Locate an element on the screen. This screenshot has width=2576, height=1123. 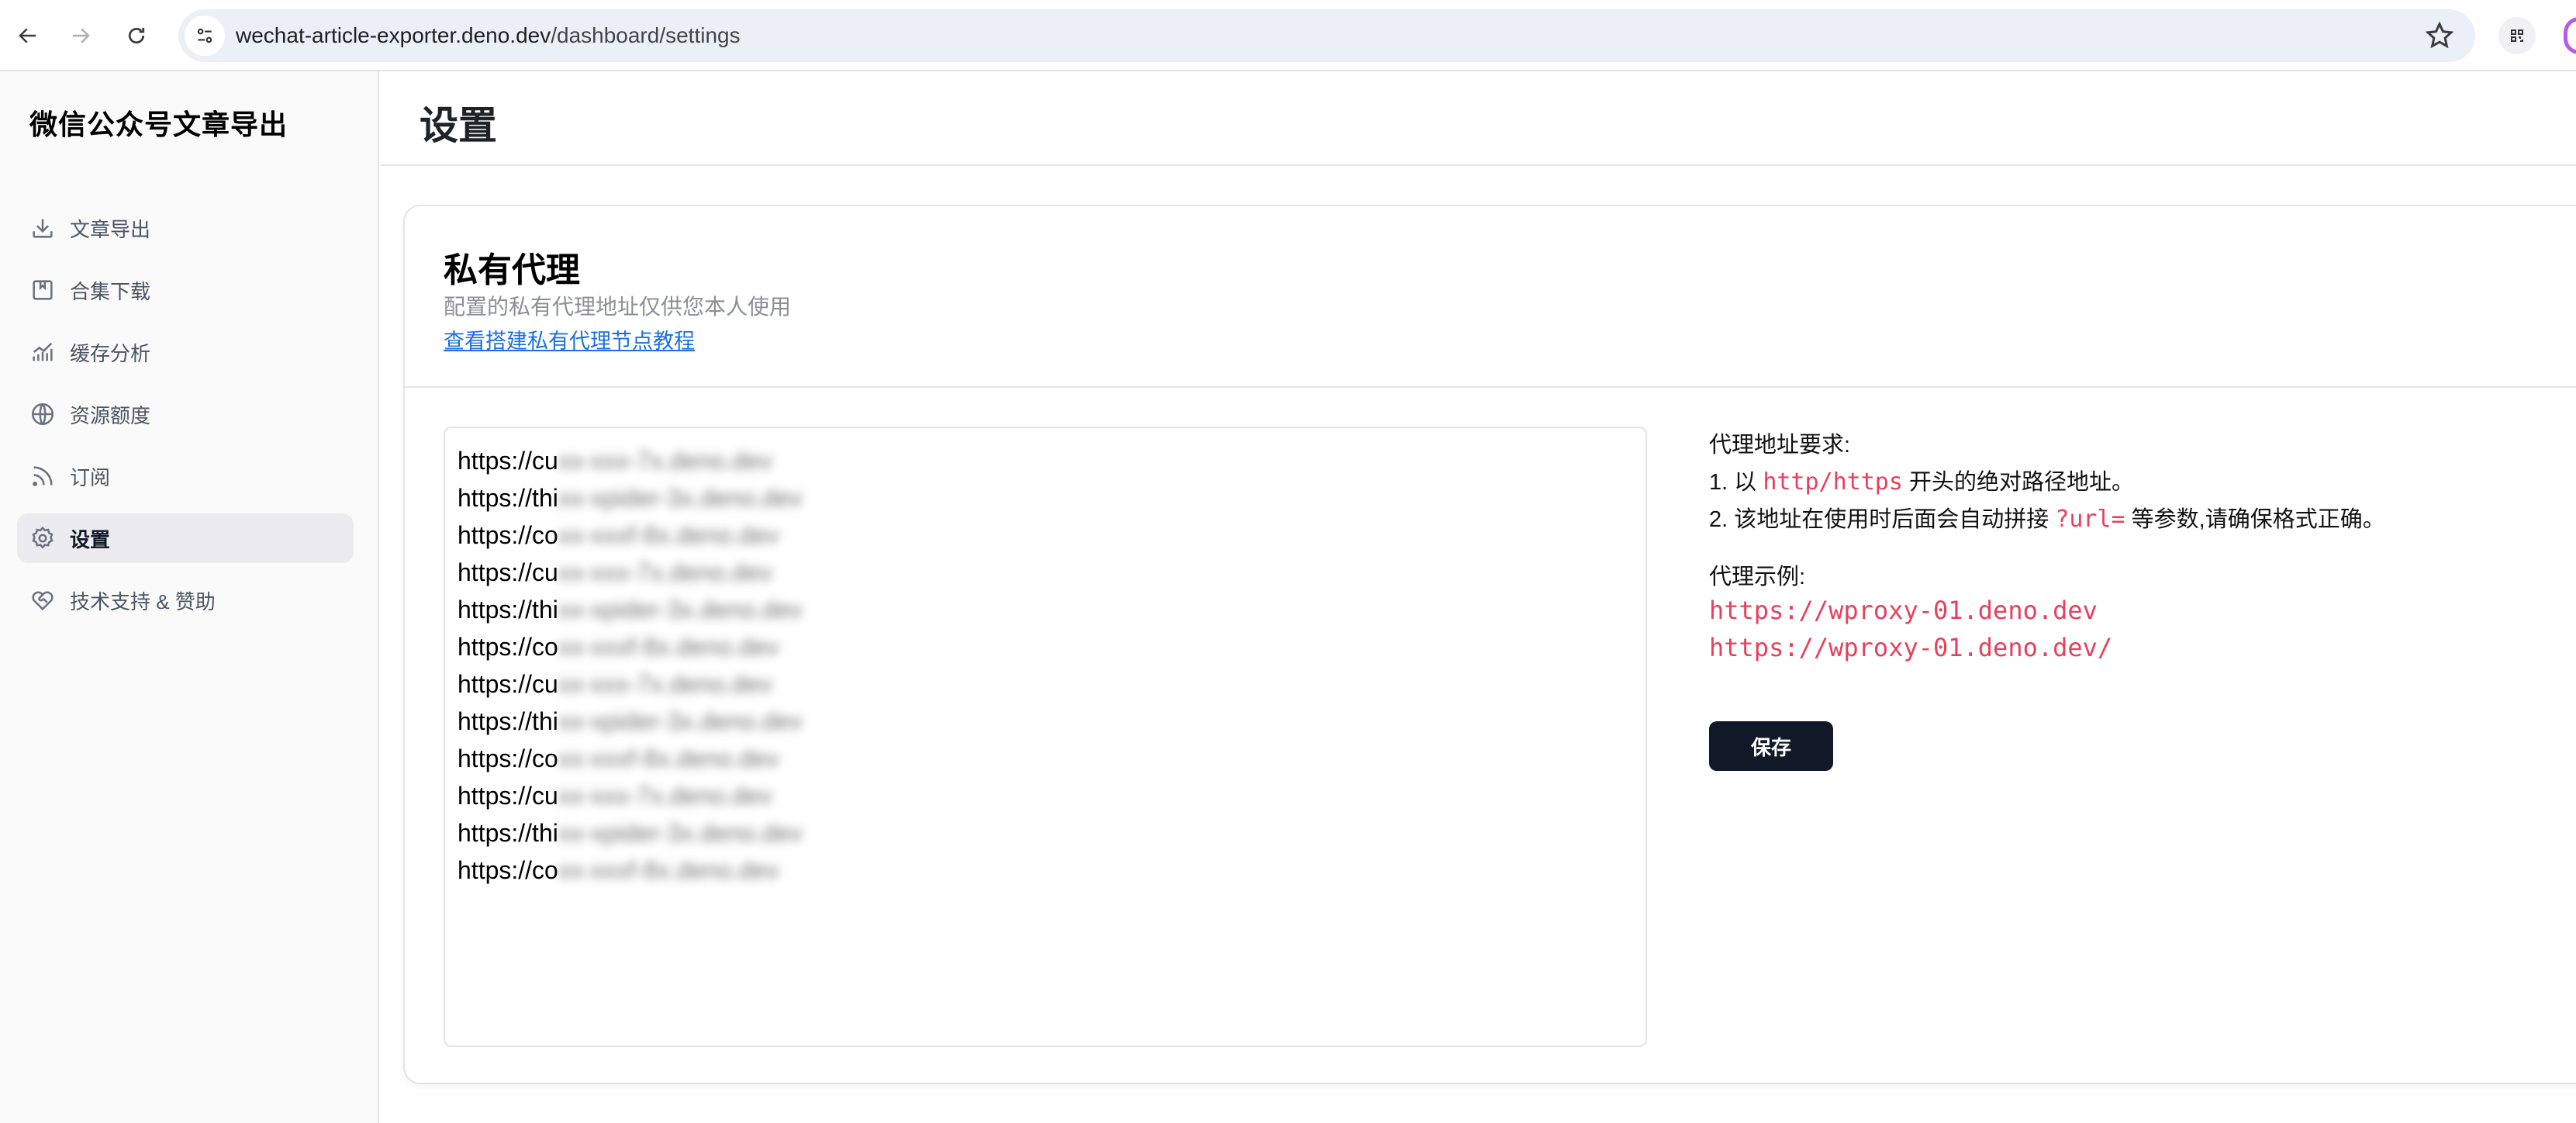
req2-suffix: 等参数,请确保格式正确。 is located at coordinates (2255, 519).